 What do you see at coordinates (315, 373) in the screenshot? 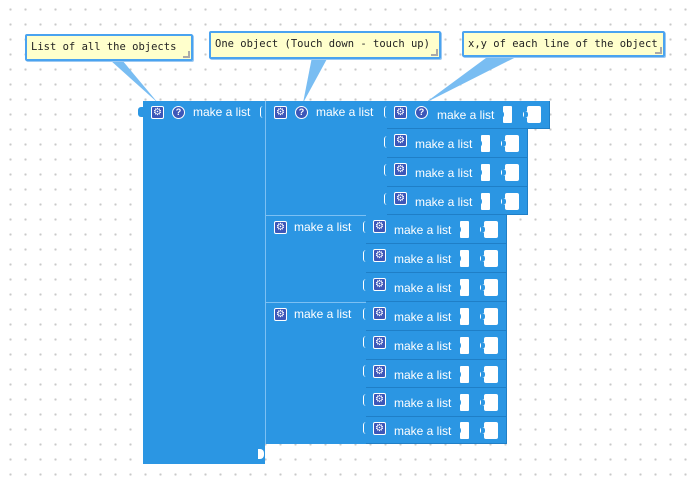
I see `object-3-make-a-list-block: ⚙ make a list` at bounding box center [315, 373].